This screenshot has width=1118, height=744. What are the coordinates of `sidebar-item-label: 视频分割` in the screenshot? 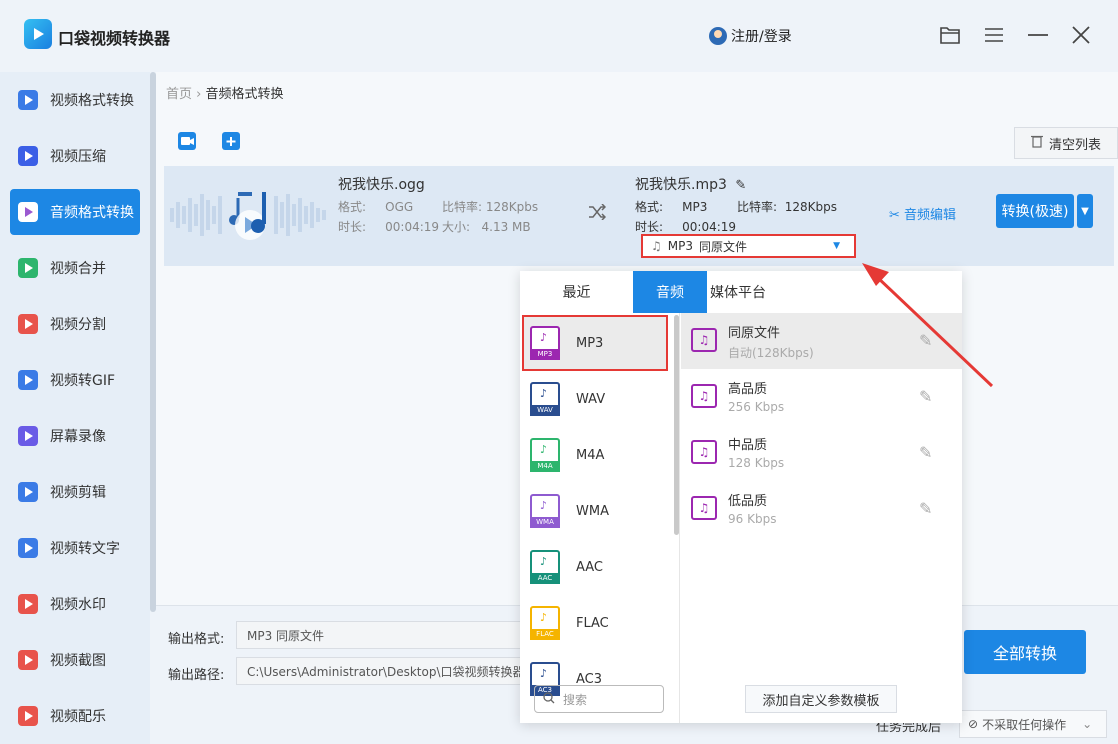 It's located at (78, 325).